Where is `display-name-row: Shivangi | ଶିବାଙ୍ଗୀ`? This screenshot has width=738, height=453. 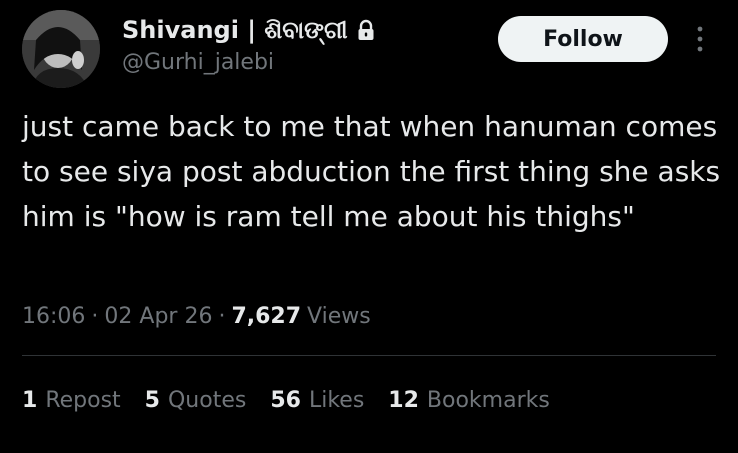 display-name-row: Shivangi | ଶିବାଙ୍ଗୀ is located at coordinates (249, 30).